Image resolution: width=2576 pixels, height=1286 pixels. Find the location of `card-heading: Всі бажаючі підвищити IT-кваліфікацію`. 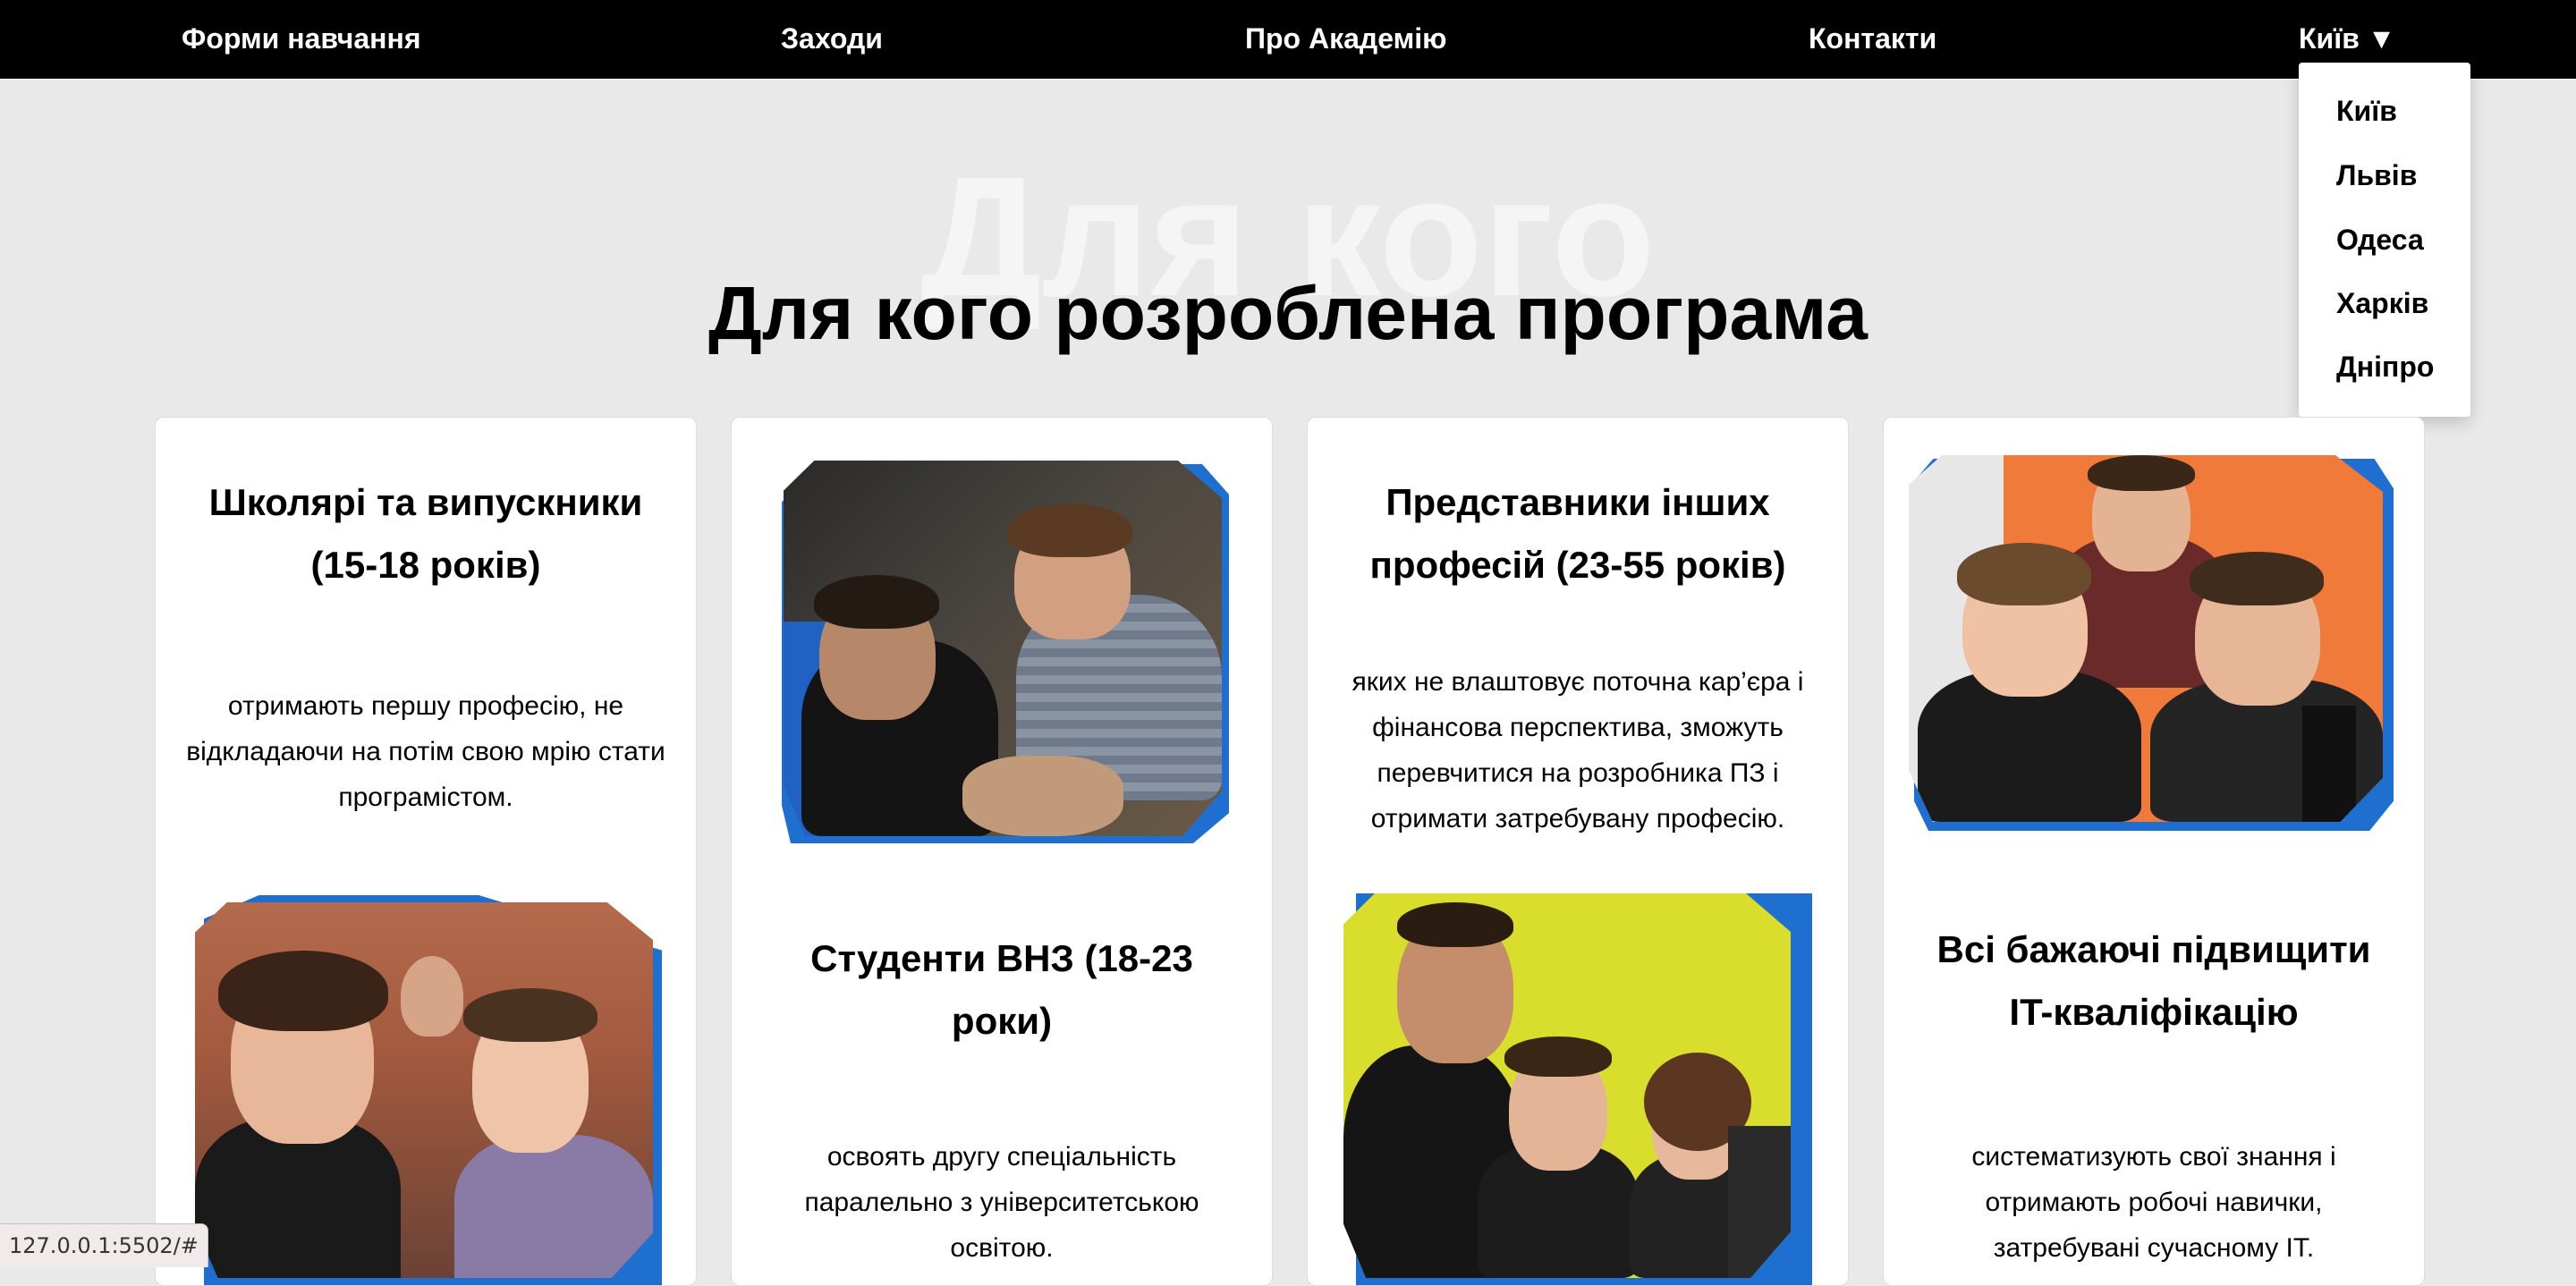

card-heading: Всі бажаючі підвищити IT-кваліфікацію is located at coordinates (2153, 980).